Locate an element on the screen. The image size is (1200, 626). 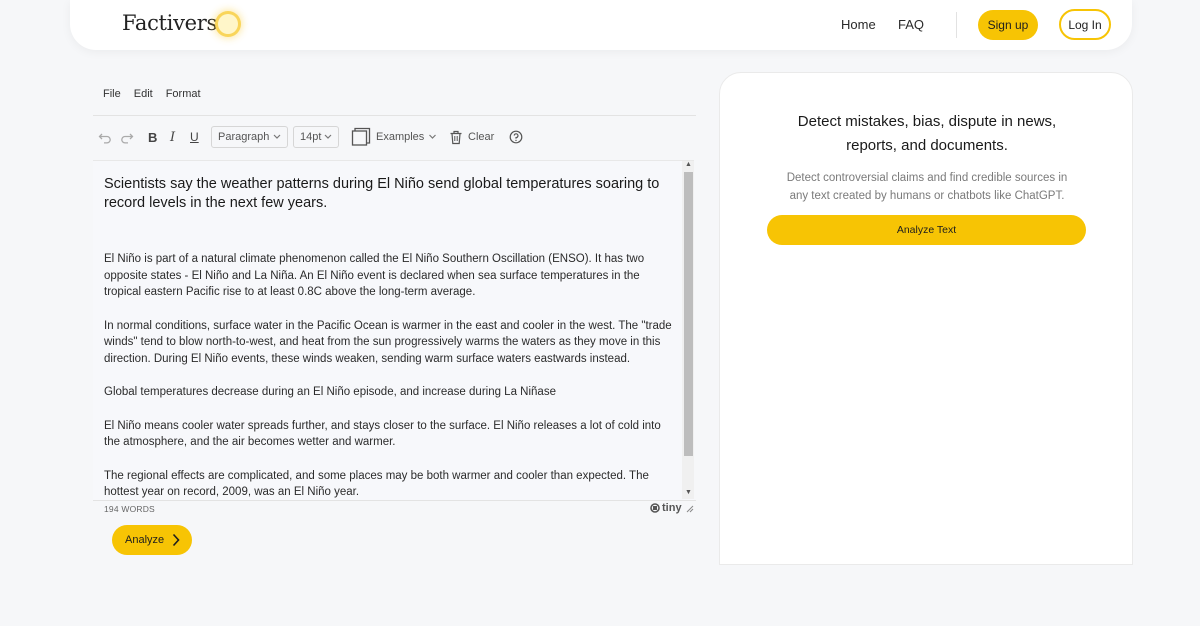
examples-label: Examples is located at coordinates (400, 137).